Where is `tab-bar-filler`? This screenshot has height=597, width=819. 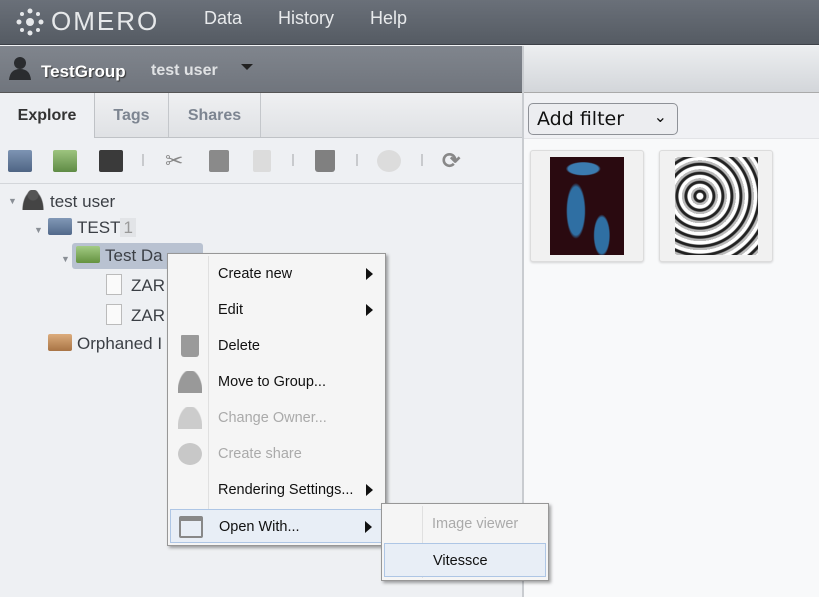 tab-bar-filler is located at coordinates (391, 115).